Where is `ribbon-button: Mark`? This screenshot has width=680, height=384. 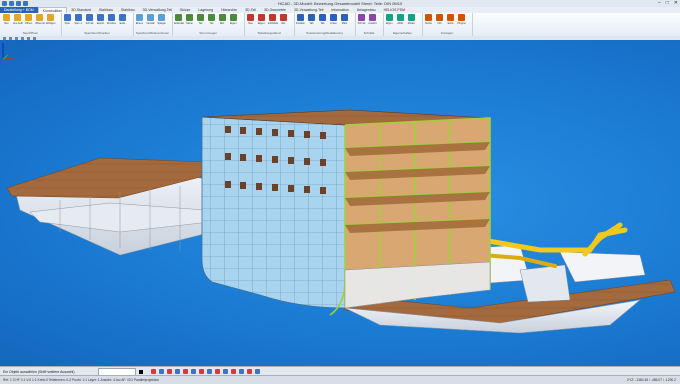 ribbon-button: Mark is located at coordinates (344, 20).